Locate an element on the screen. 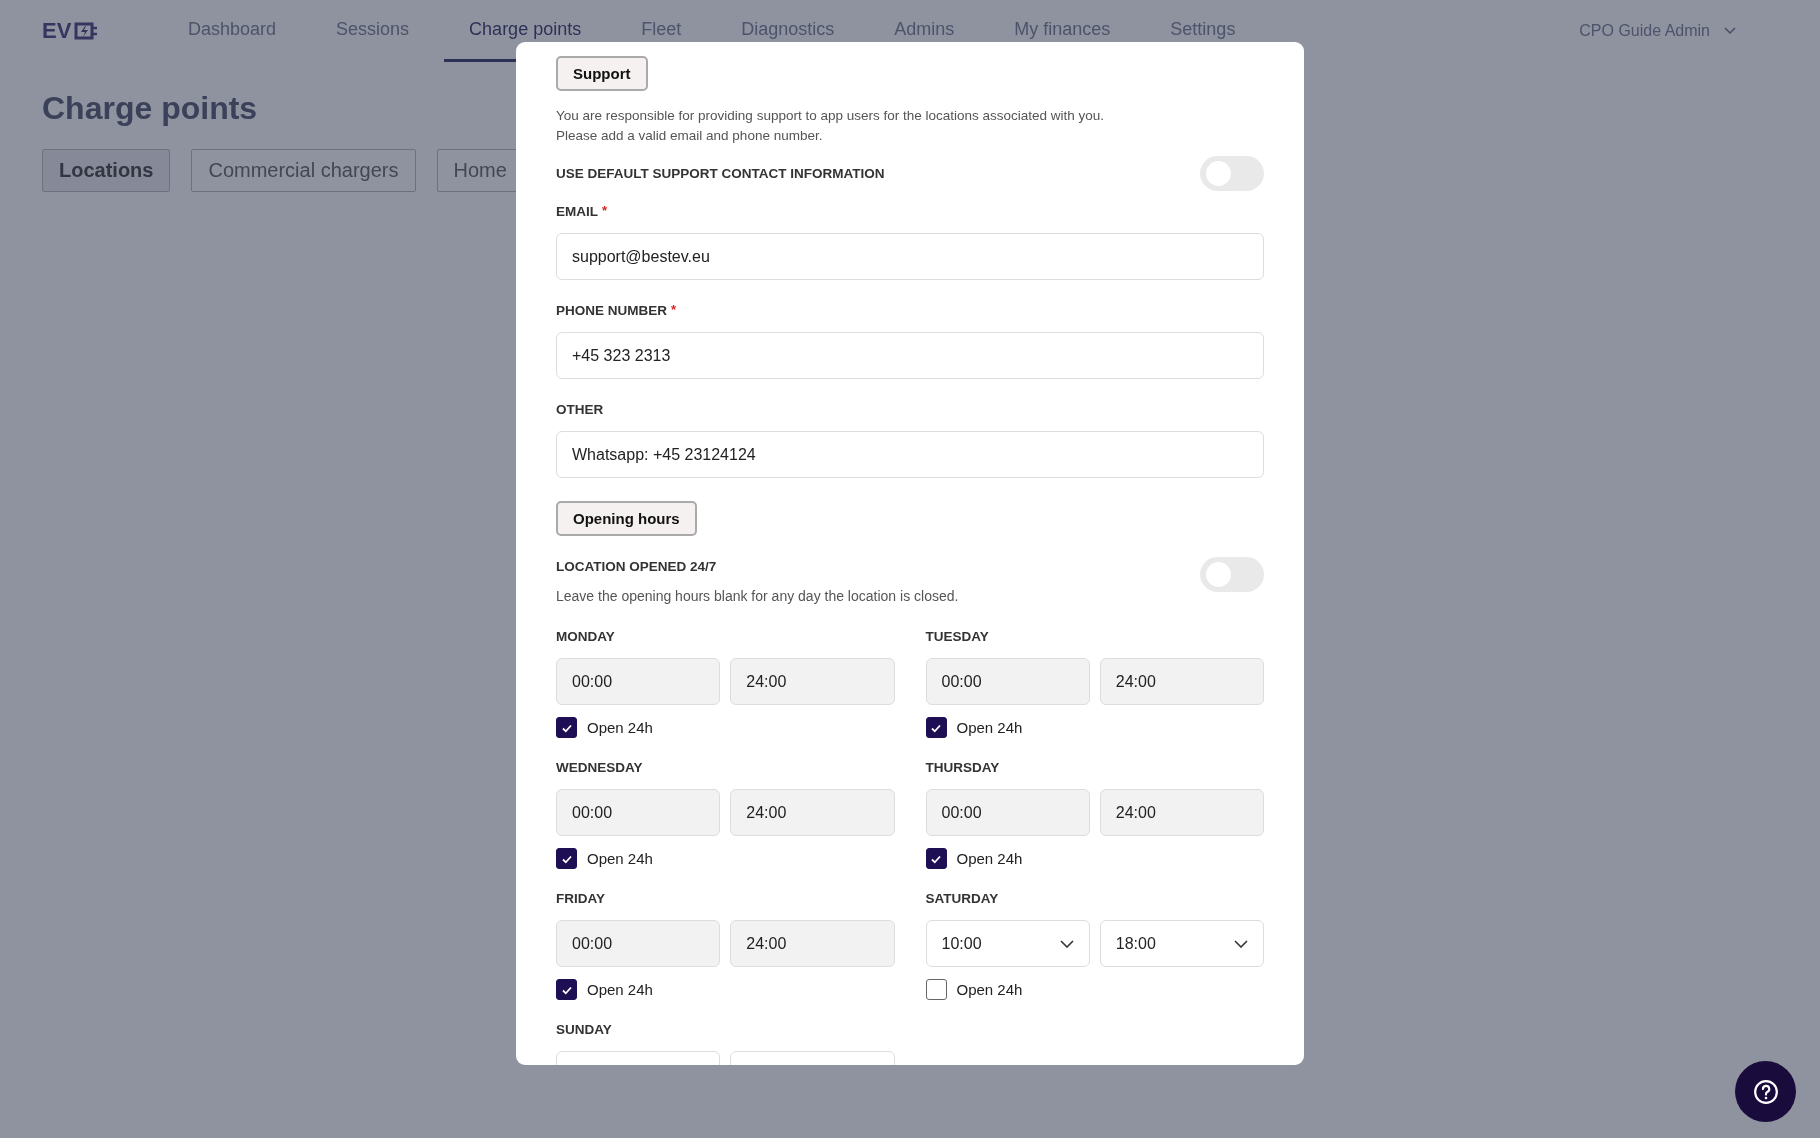  day-label: TUESDAY is located at coordinates (957, 637).